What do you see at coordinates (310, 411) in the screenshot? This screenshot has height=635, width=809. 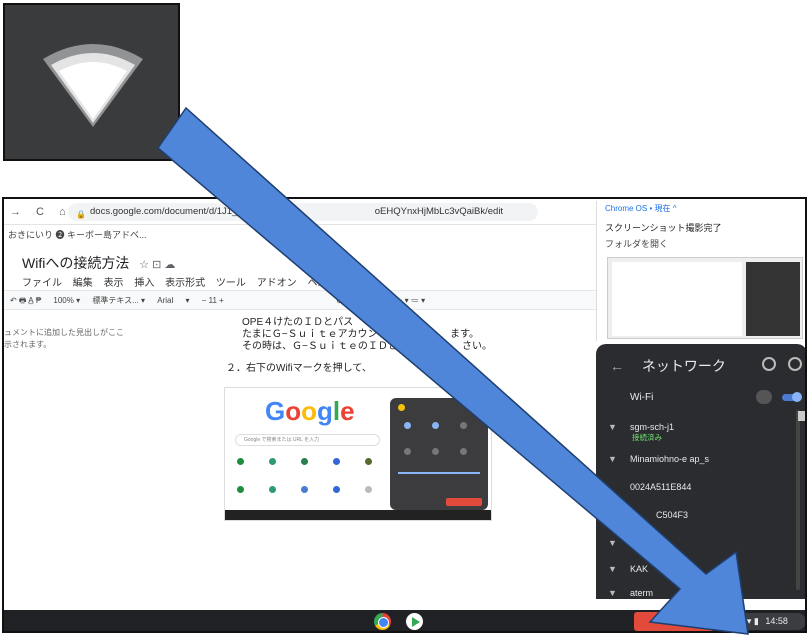 I see `google-logo: Google` at bounding box center [310, 411].